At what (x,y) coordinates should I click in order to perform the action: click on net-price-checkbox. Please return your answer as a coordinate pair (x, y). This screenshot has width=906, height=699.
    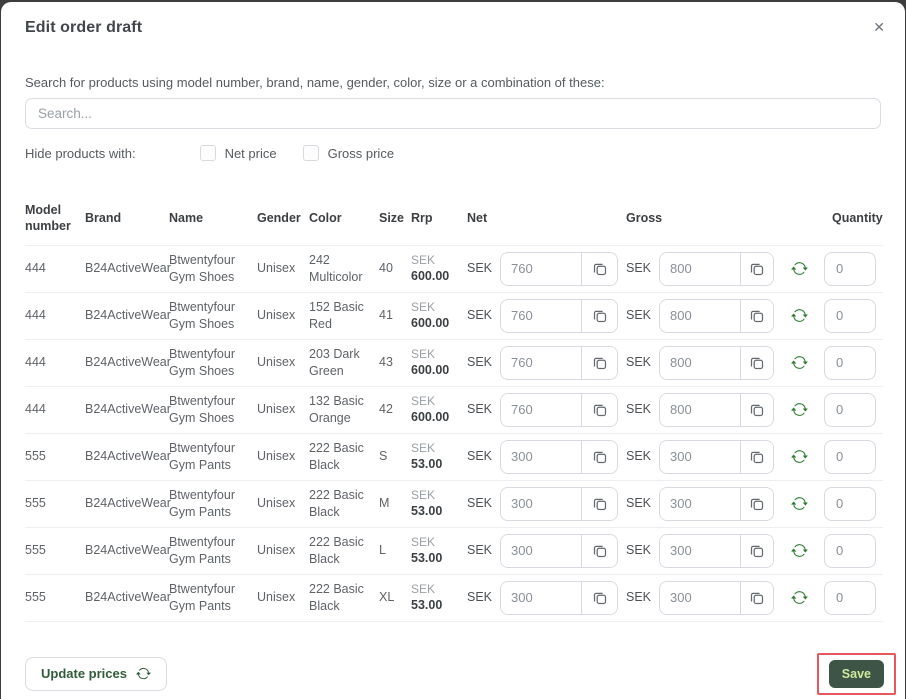
    Looking at the image, I should click on (207, 153).